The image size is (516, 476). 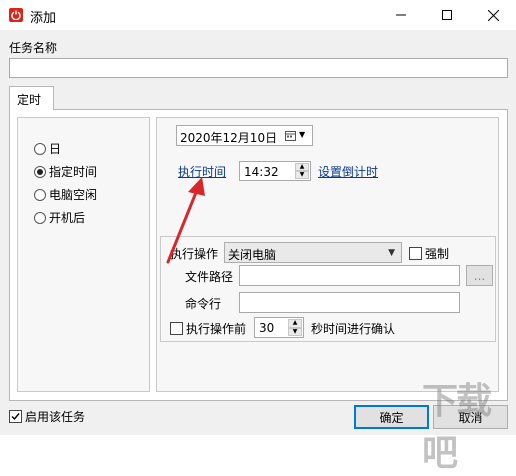 What do you see at coordinates (202, 171) in the screenshot?
I see `execute-time-link: 执行时间` at bounding box center [202, 171].